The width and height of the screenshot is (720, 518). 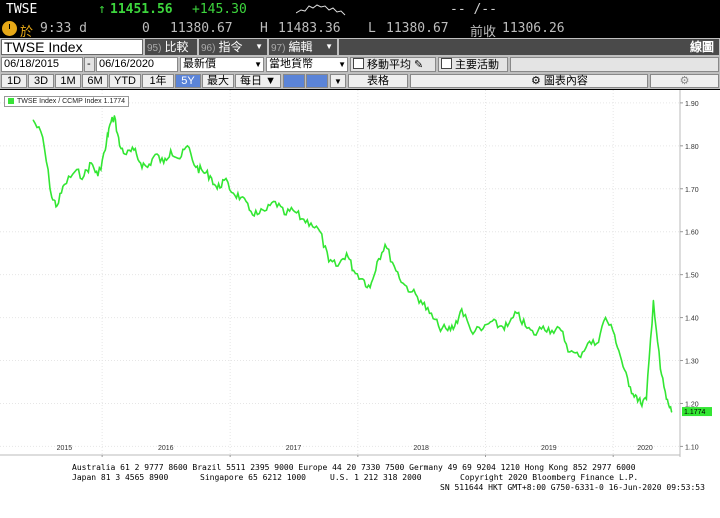 What do you see at coordinates (41, 81) in the screenshot?
I see `period-3d: 3D` at bounding box center [41, 81].